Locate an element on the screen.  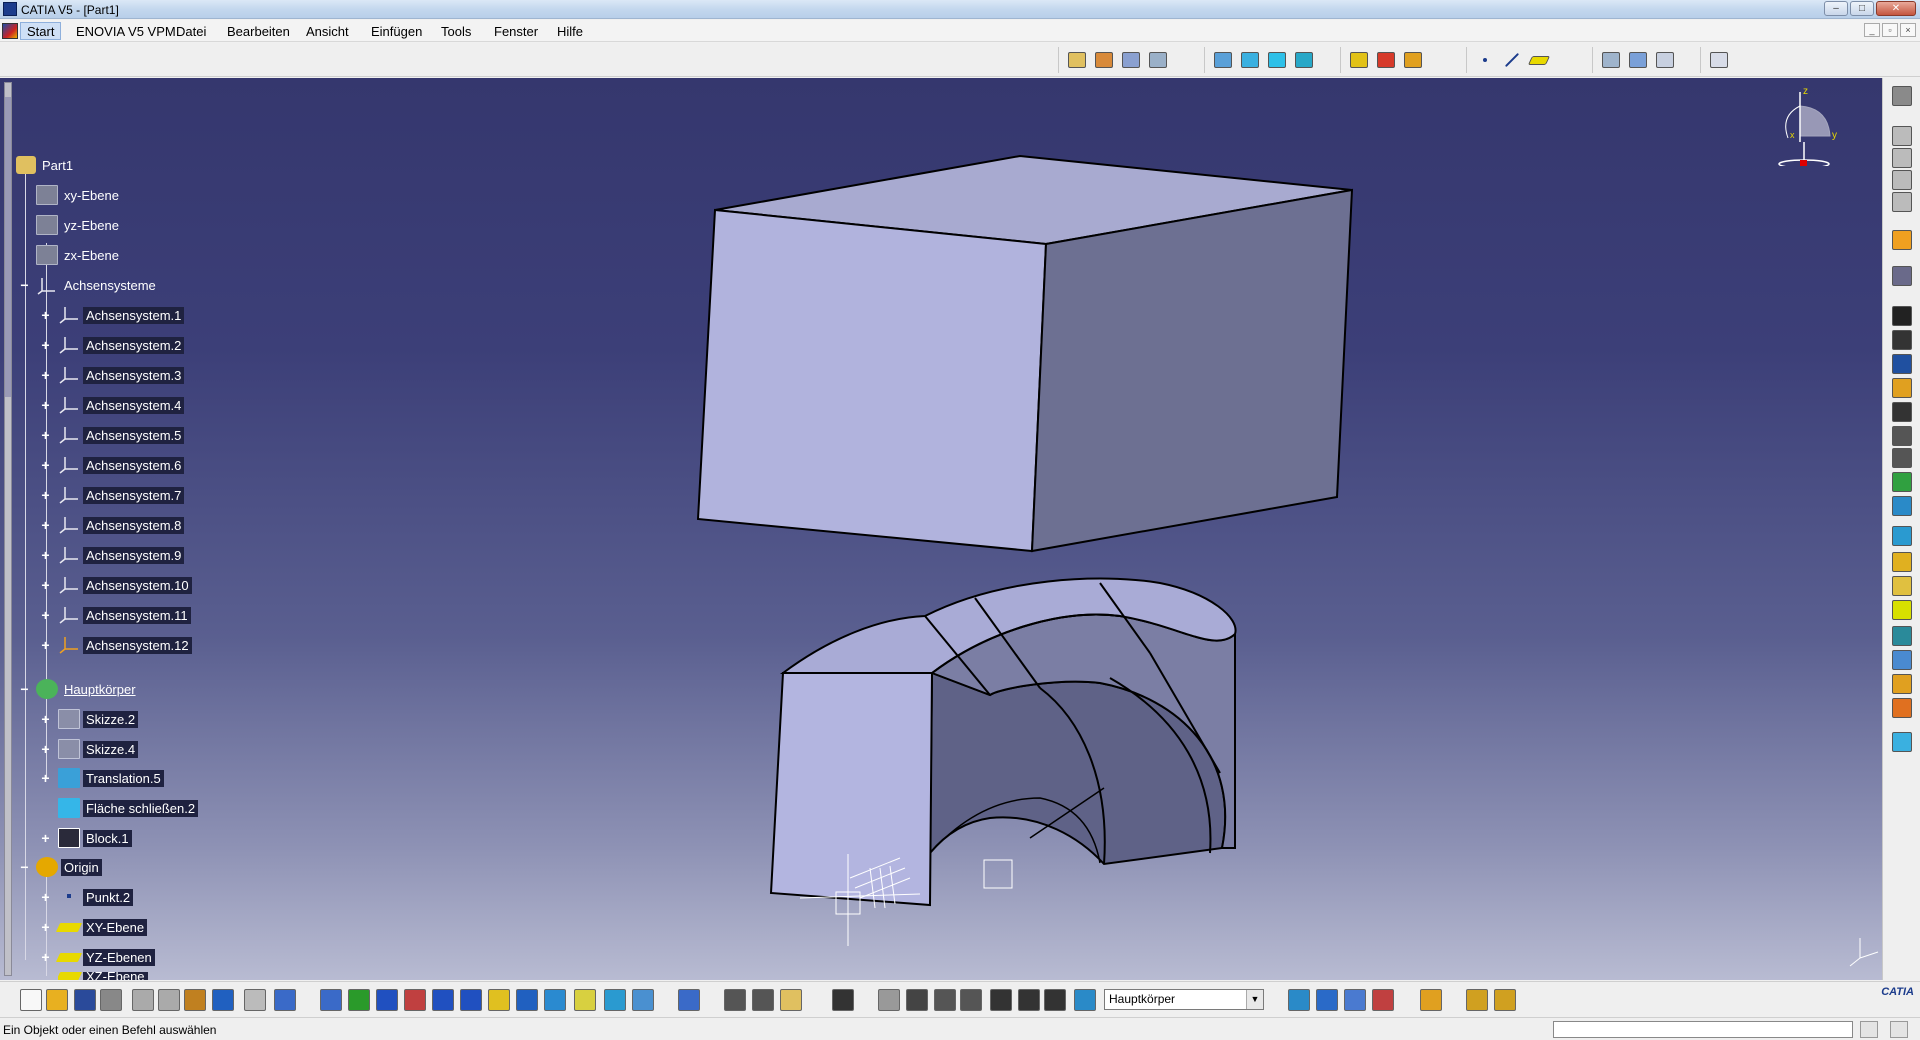
translate-icon is located at coordinates (1359, 60).